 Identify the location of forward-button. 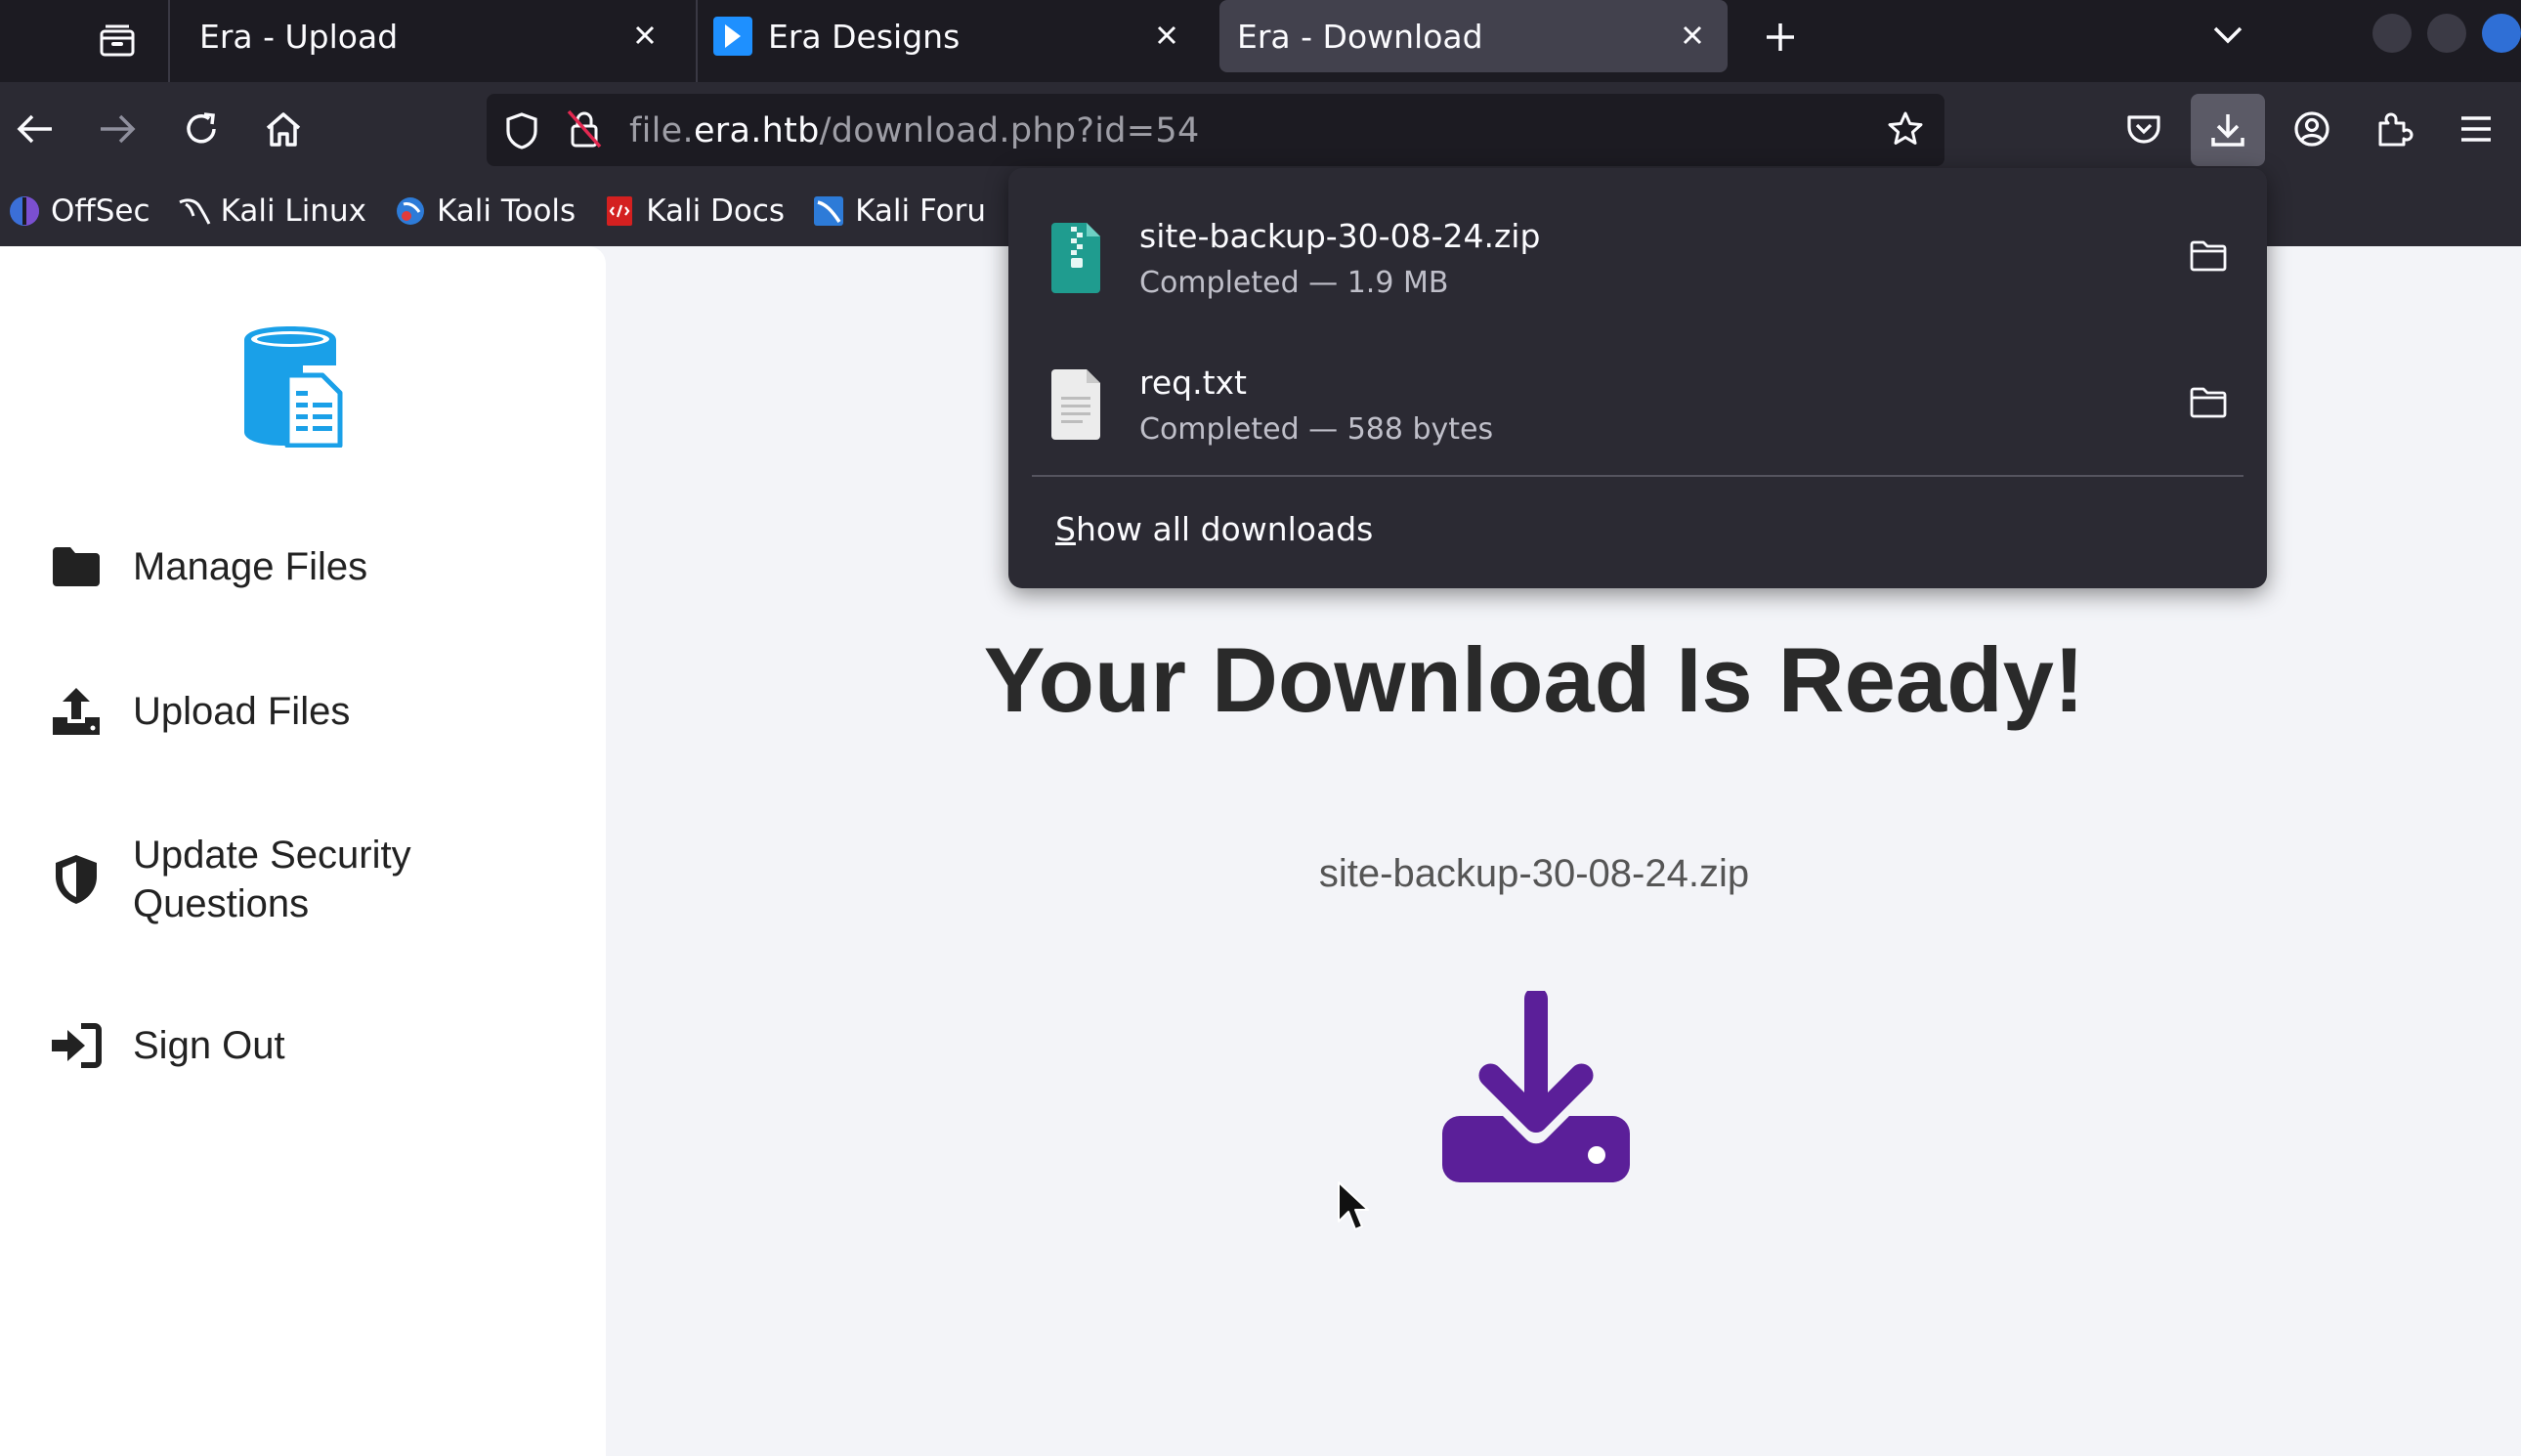
(117, 129).